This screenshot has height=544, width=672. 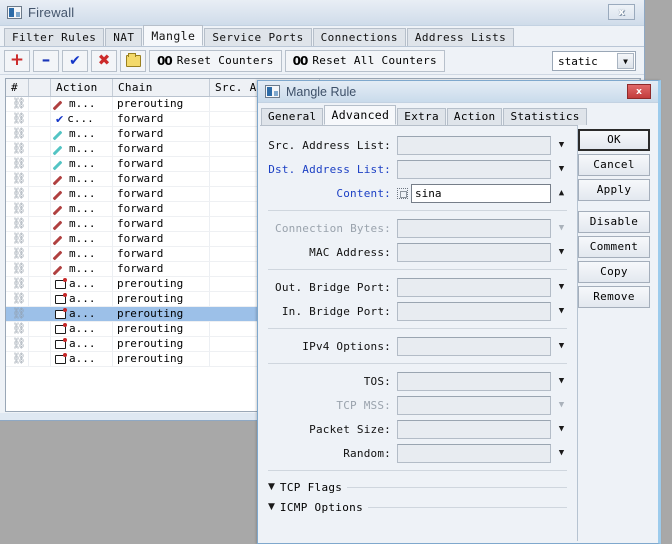 I want to click on dialog-tab-extra: Extra, so click(x=421, y=116).